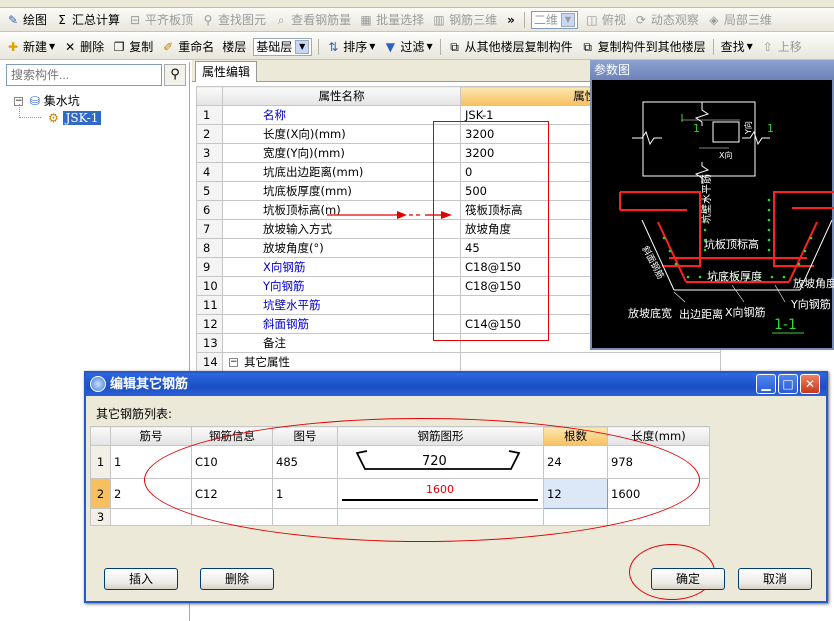 The width and height of the screenshot is (834, 621). What do you see at coordinates (83, 47) in the screenshot?
I see `delete-button: ✕ 删除` at bounding box center [83, 47].